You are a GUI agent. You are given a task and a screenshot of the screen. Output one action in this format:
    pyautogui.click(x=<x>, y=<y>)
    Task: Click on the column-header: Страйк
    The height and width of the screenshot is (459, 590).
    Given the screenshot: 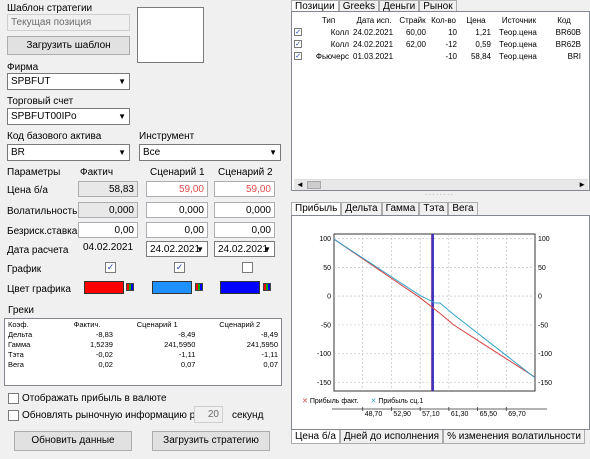 What is the action you would take?
    pyautogui.click(x=412, y=20)
    